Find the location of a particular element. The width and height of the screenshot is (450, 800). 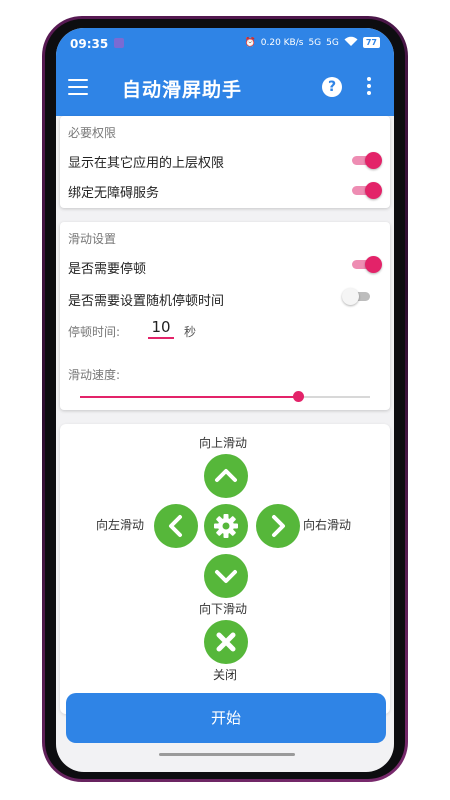

permissions-card: 必要权限 显示在其它应用的上层权限 绑定无障碍服务 is located at coordinates (225, 162).